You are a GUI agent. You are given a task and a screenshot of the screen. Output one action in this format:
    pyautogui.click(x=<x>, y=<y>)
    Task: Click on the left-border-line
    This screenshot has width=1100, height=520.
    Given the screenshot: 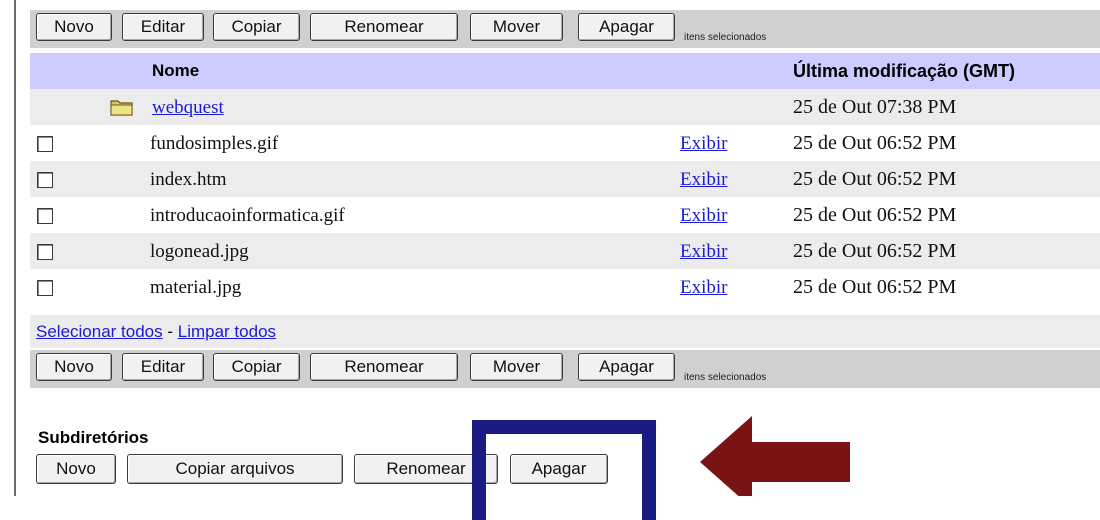 What is the action you would take?
    pyautogui.click(x=15, y=248)
    